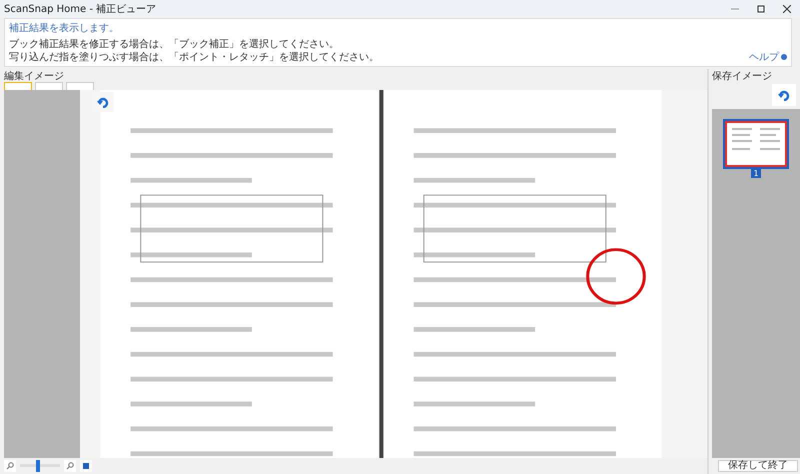 Image resolution: width=800 pixels, height=474 pixels. I want to click on instruction-text: 写り込んだ指を塗りつぶす場合は、「ポイント・レタッチ」を選択してください。, so click(194, 58).